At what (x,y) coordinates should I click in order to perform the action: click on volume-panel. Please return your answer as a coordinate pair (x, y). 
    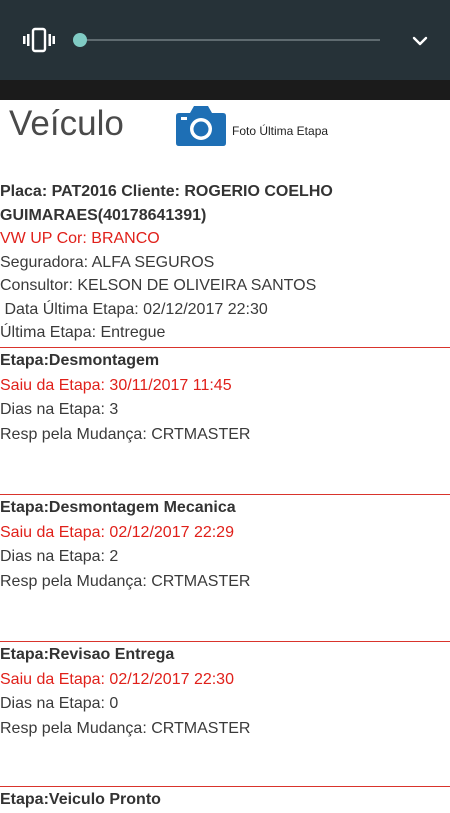
    Looking at the image, I should click on (225, 40).